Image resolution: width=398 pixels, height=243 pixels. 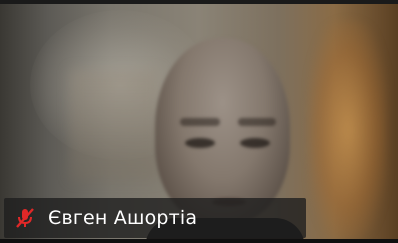 What do you see at coordinates (199, 2) in the screenshot?
I see `tile-top-border` at bounding box center [199, 2].